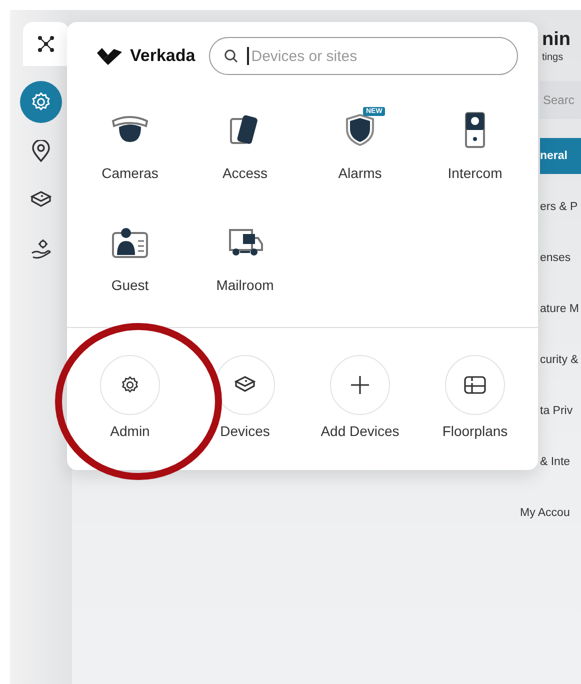  Describe the element at coordinates (245, 397) in the screenshot. I see `shortcut-button: Devices` at that location.